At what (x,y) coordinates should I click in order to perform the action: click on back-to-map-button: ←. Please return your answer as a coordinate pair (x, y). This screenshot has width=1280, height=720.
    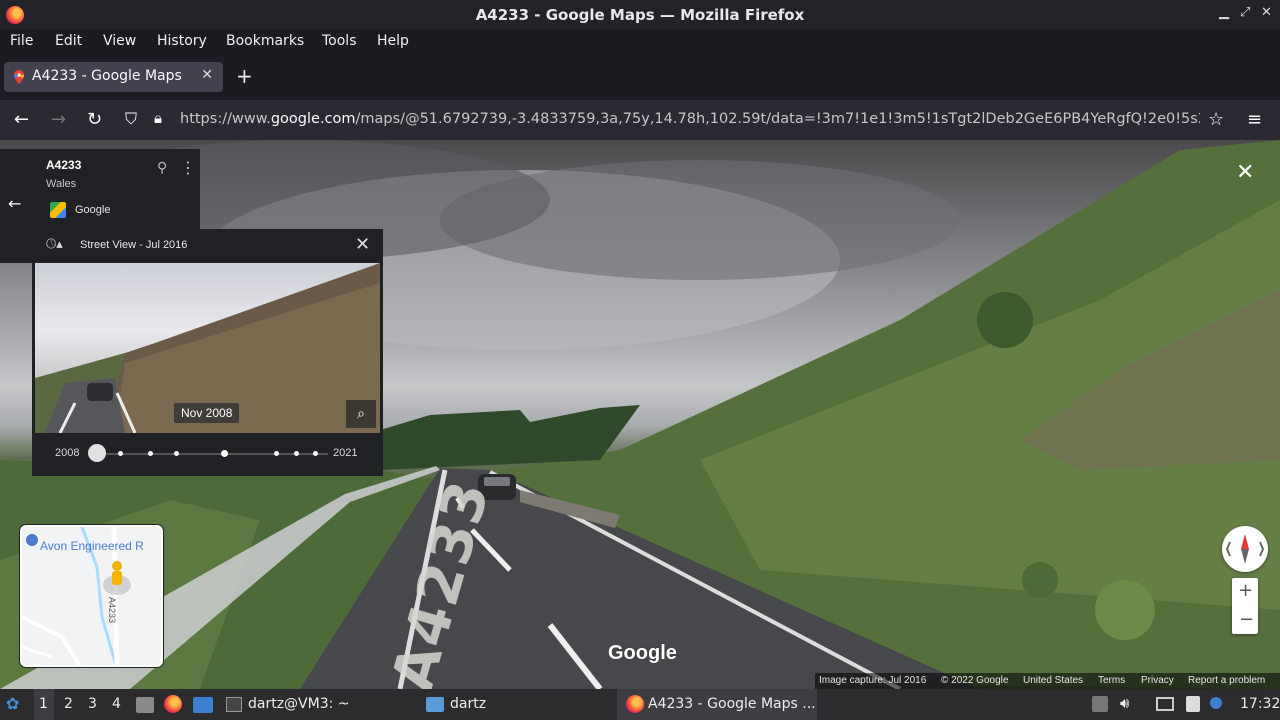
    Looking at the image, I should click on (16, 206).